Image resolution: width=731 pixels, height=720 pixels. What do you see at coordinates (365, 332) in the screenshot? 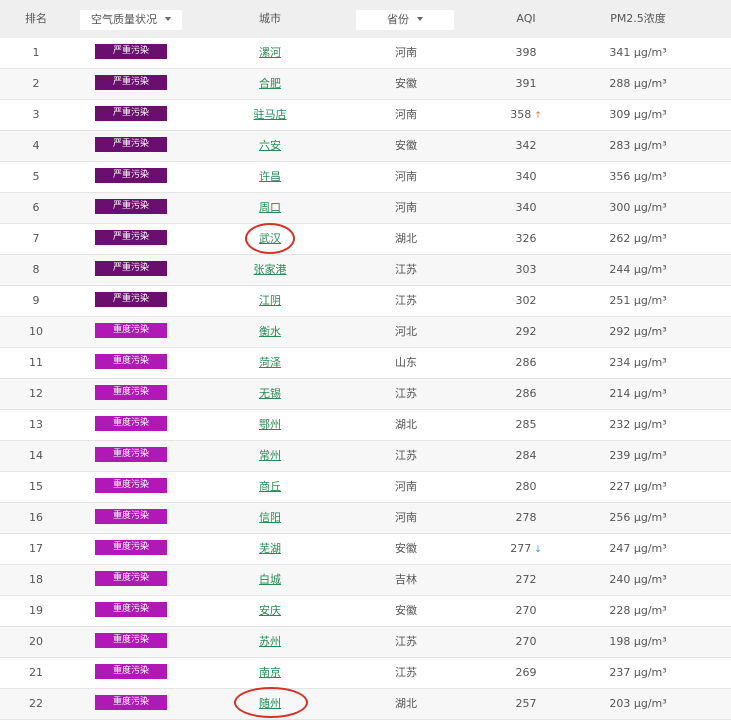
I see `table-row: 10 重度污染 衡水 河北 292 292 μg/m³` at bounding box center [365, 332].